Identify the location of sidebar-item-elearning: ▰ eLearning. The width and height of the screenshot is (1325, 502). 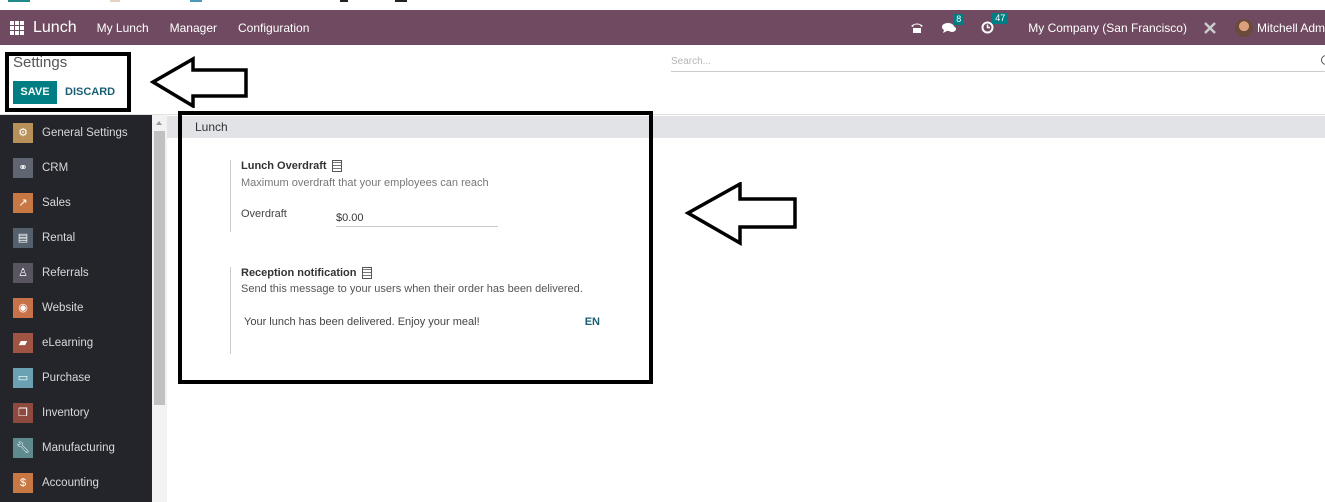
(76, 342).